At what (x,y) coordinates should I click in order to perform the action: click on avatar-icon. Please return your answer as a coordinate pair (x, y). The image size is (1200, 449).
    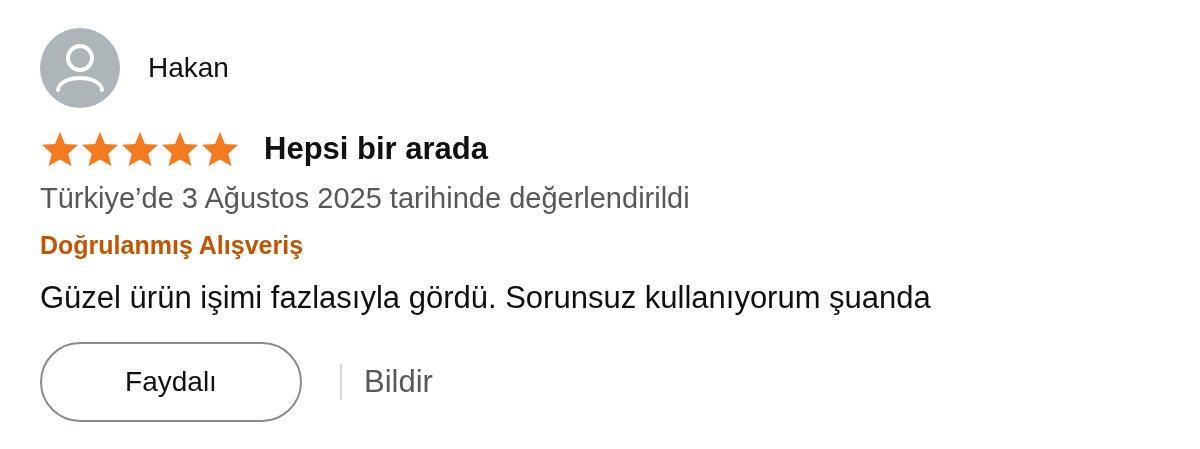
    Looking at the image, I should click on (80, 68).